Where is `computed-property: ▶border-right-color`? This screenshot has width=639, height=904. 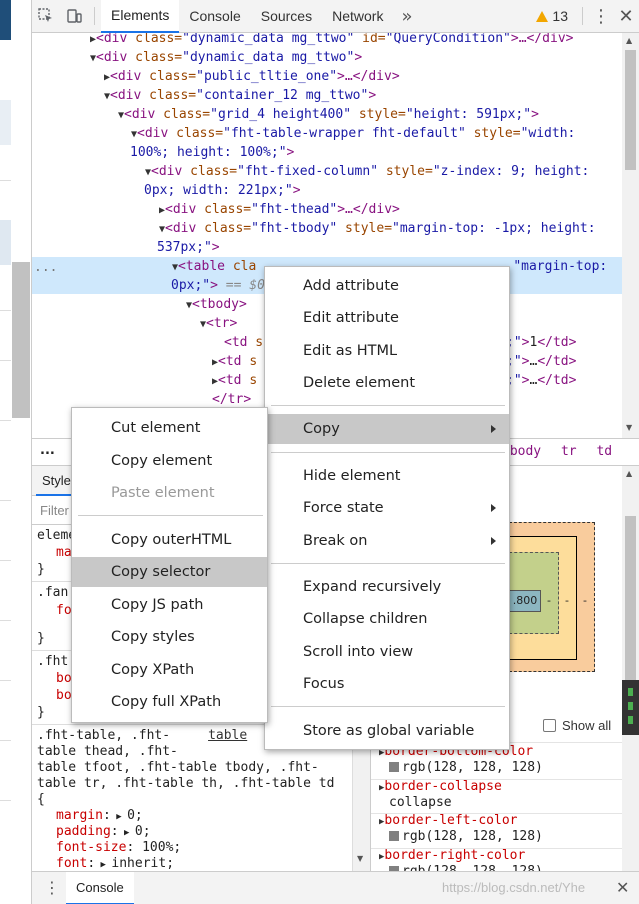 computed-property: ▶border-right-color is located at coordinates (452, 855).